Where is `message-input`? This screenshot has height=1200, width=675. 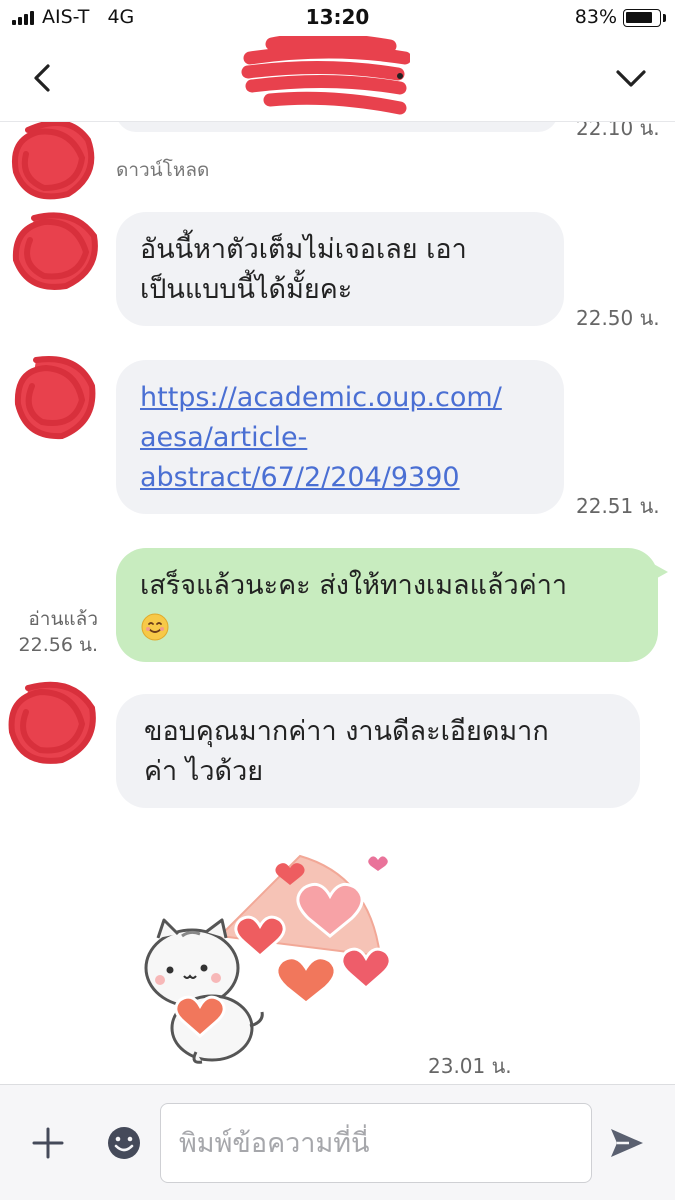 message-input is located at coordinates (376, 1143).